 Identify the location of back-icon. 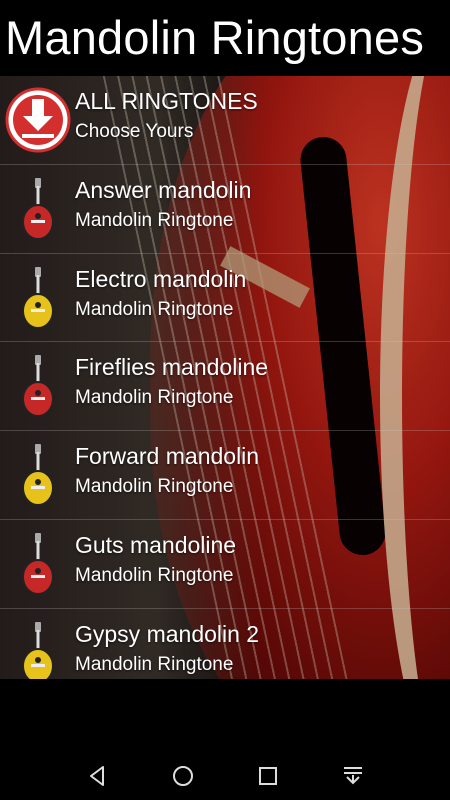
(98, 776).